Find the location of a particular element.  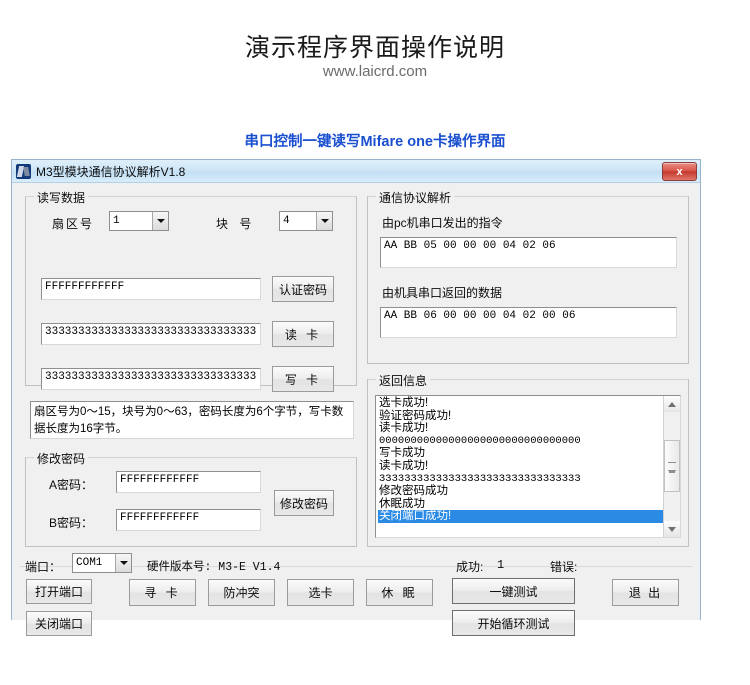

success-label: 成功: is located at coordinates (470, 567).